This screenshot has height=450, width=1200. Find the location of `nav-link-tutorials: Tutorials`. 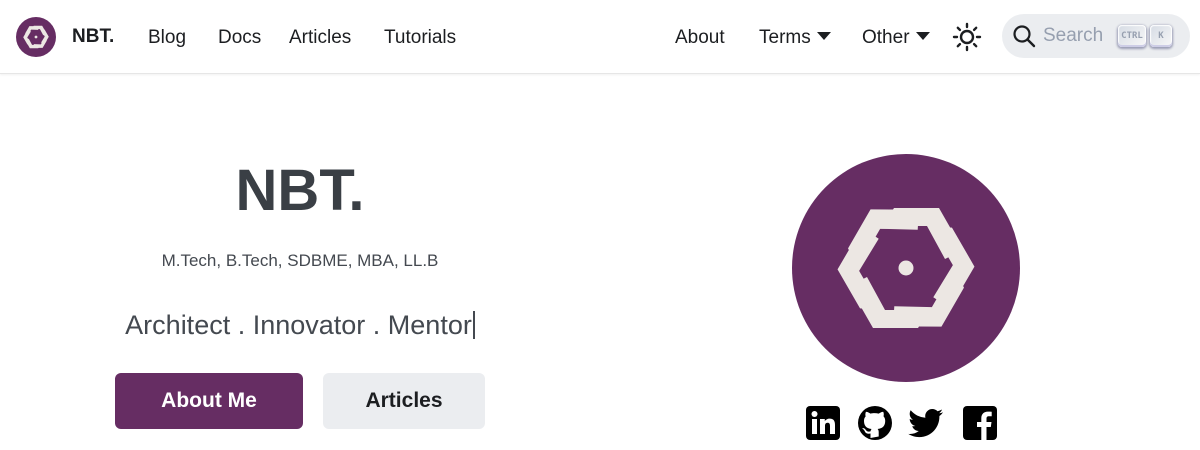

nav-link-tutorials: Tutorials is located at coordinates (420, 38).